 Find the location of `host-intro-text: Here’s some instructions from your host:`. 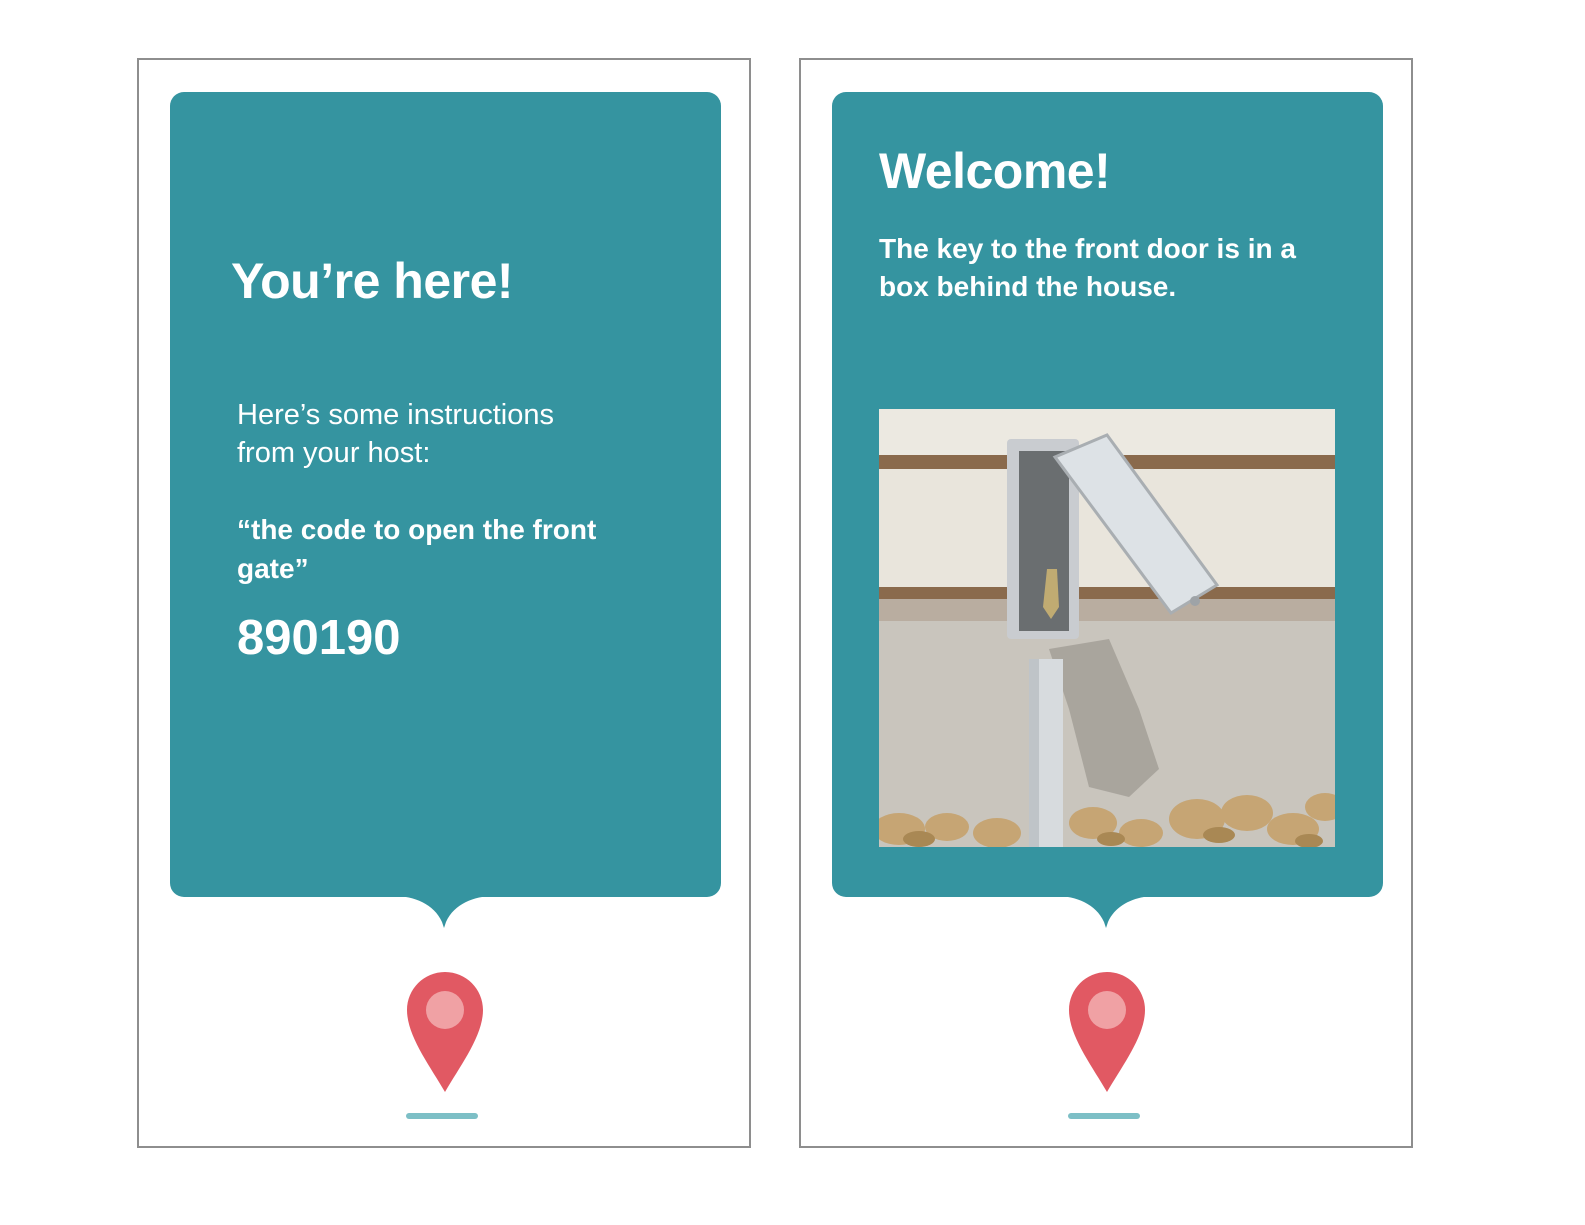

host-intro-text: Here’s some instructions from your host: is located at coordinates (395, 434).